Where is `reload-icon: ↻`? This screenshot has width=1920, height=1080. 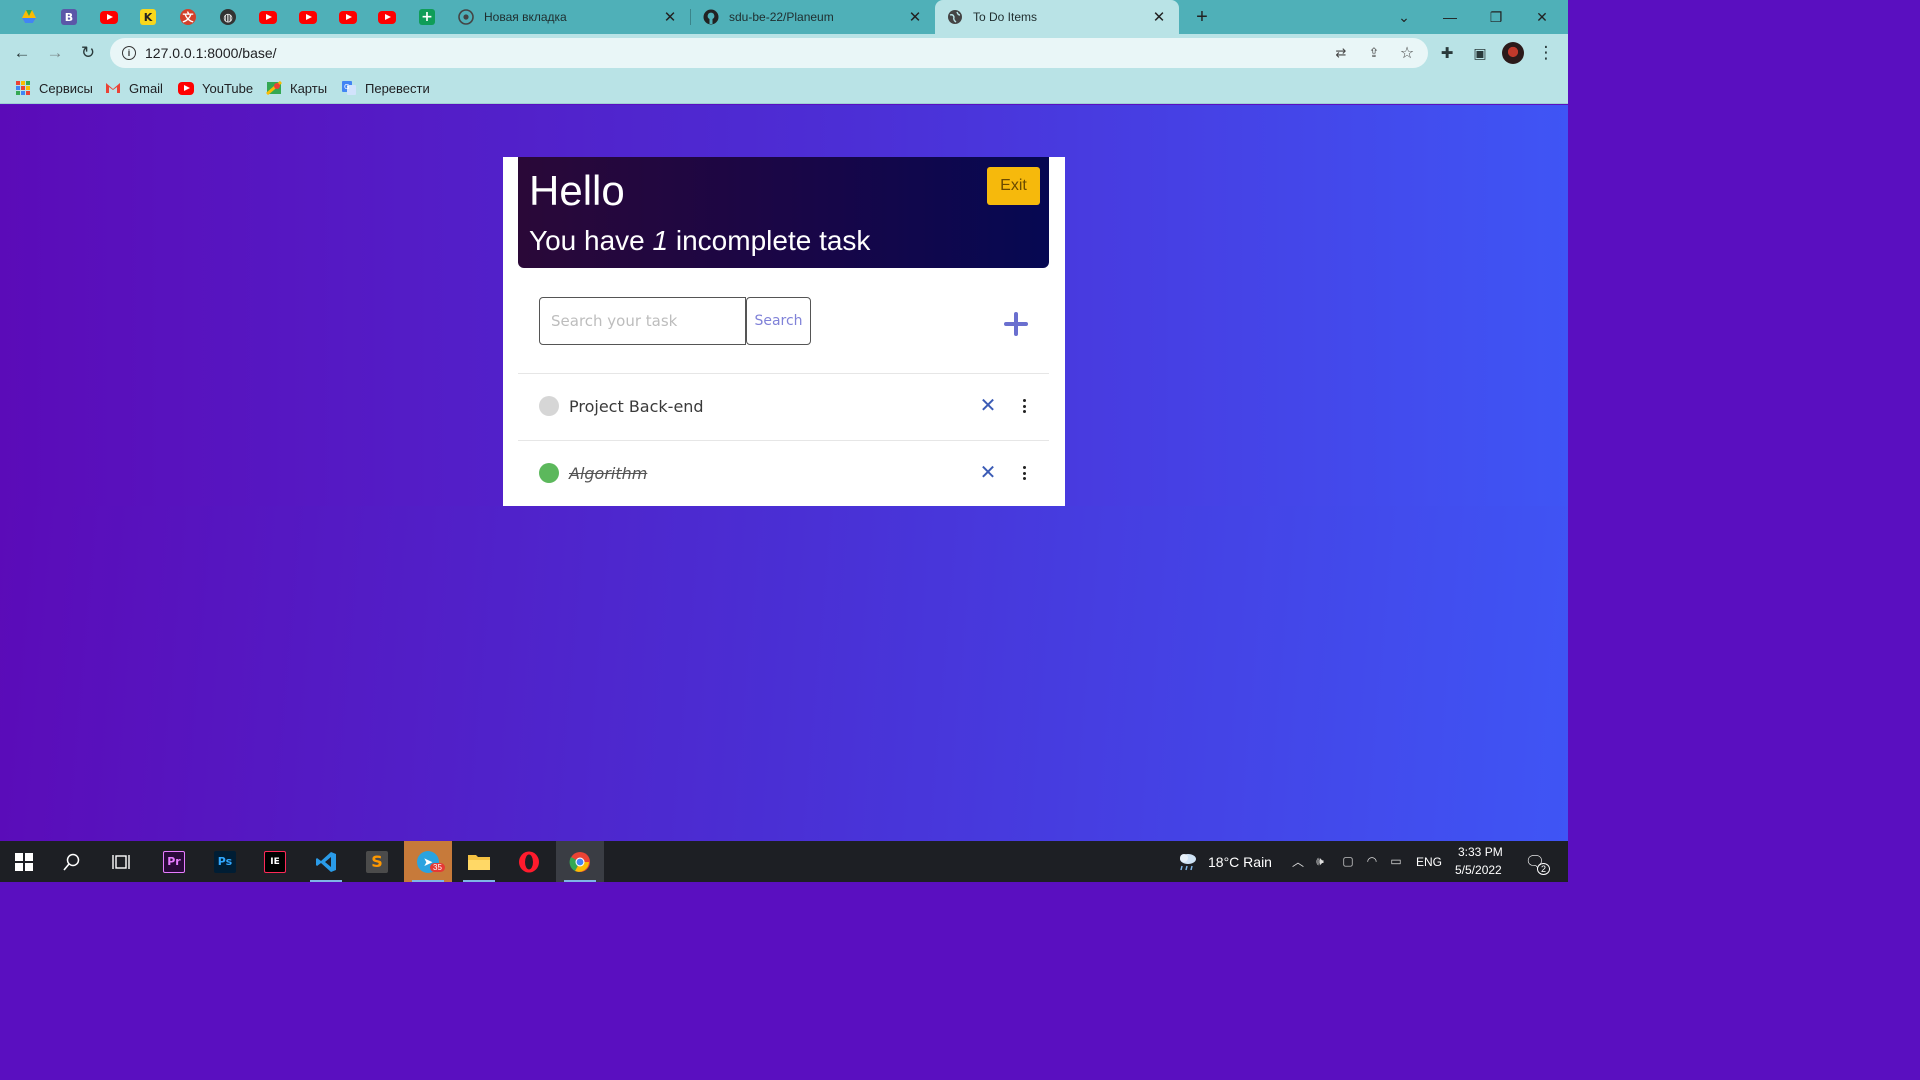 reload-icon: ↻ is located at coordinates (88, 52).